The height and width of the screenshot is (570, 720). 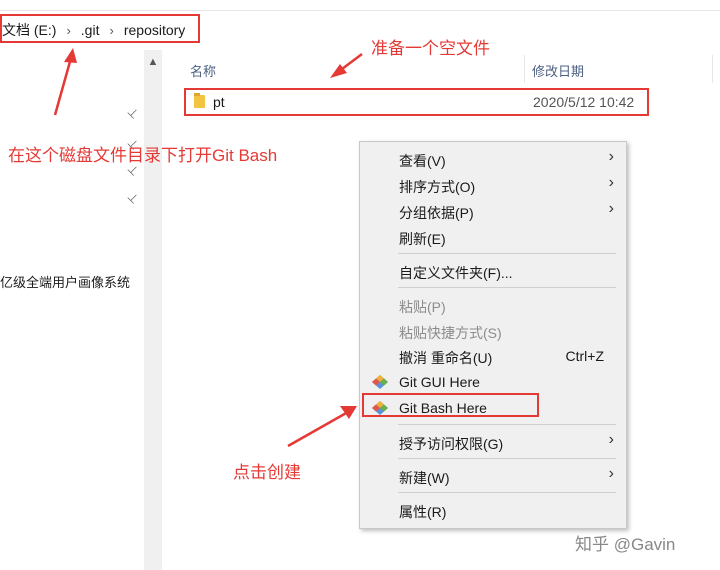 I want to click on watermark: 知乎 @Gavin, so click(x=625, y=544).